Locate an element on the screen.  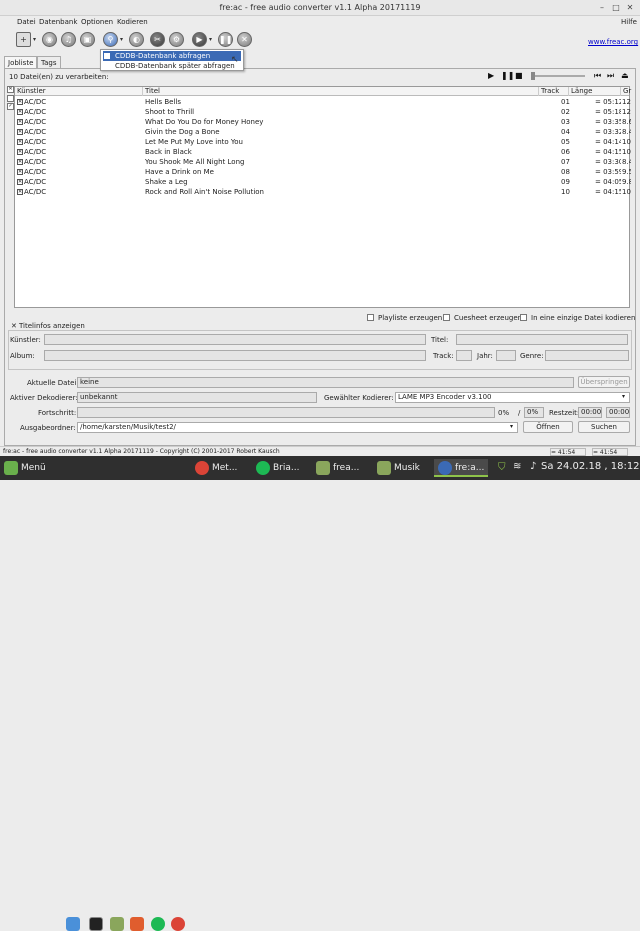
menu-options: Optionen is located at coordinates (97, 22).